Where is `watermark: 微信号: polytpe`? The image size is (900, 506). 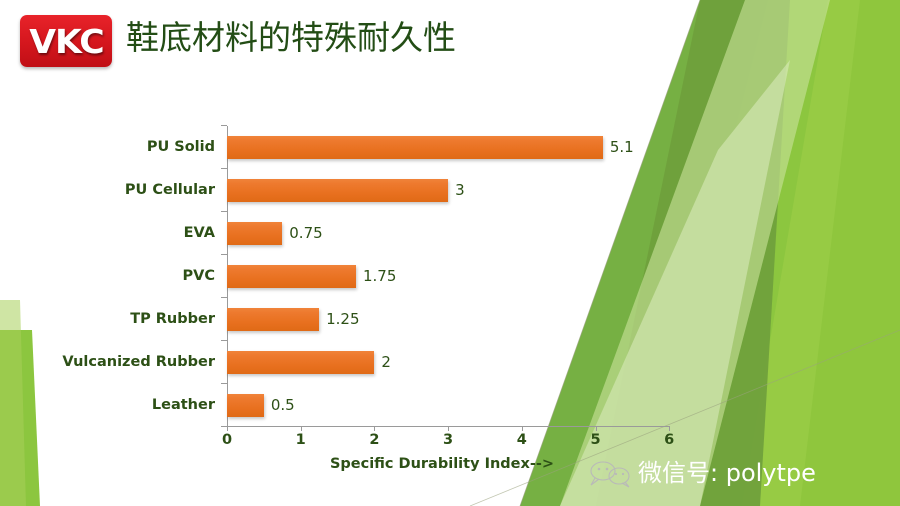
watermark: 微信号: polytpe is located at coordinates (702, 473).